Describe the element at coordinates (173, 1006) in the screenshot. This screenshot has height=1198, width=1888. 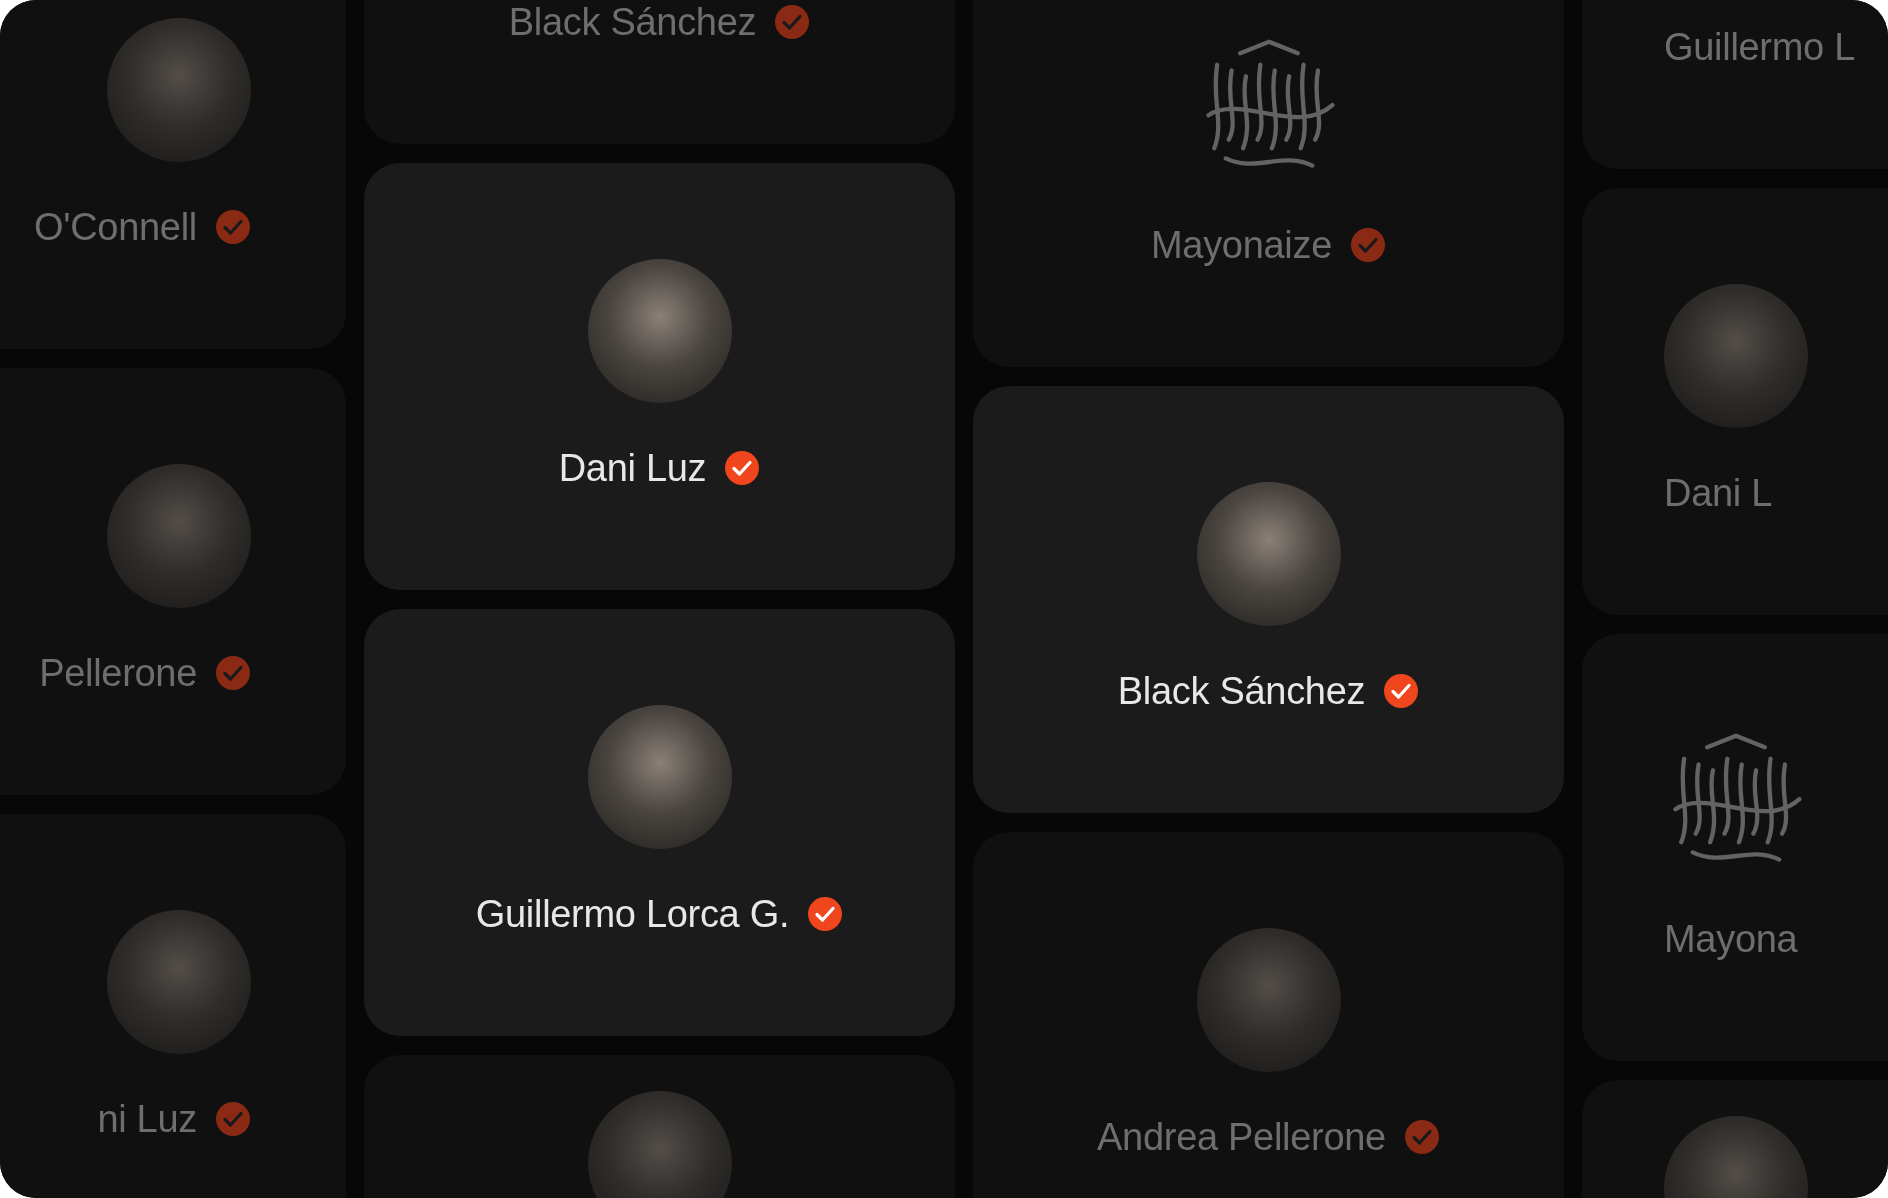
I see `profile-card: ni Luz` at that location.